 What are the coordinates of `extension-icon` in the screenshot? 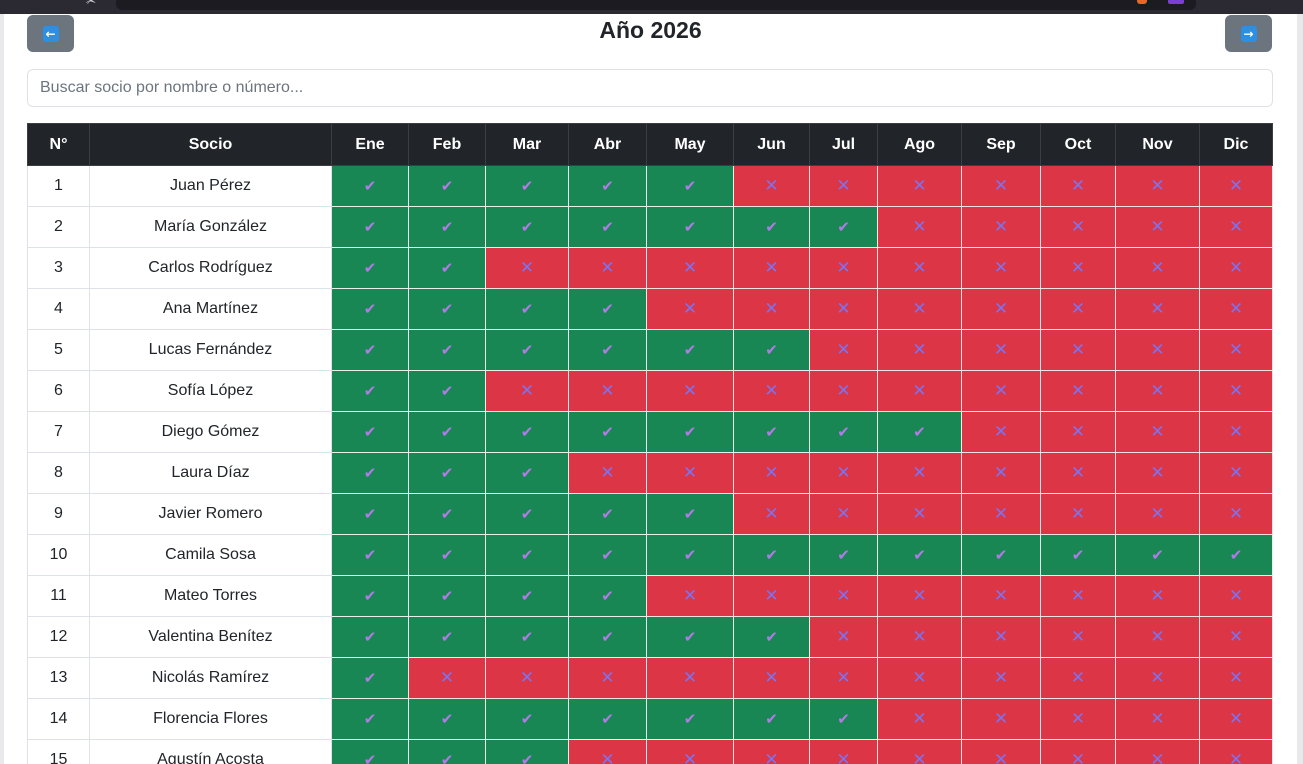 It's located at (1176, 2).